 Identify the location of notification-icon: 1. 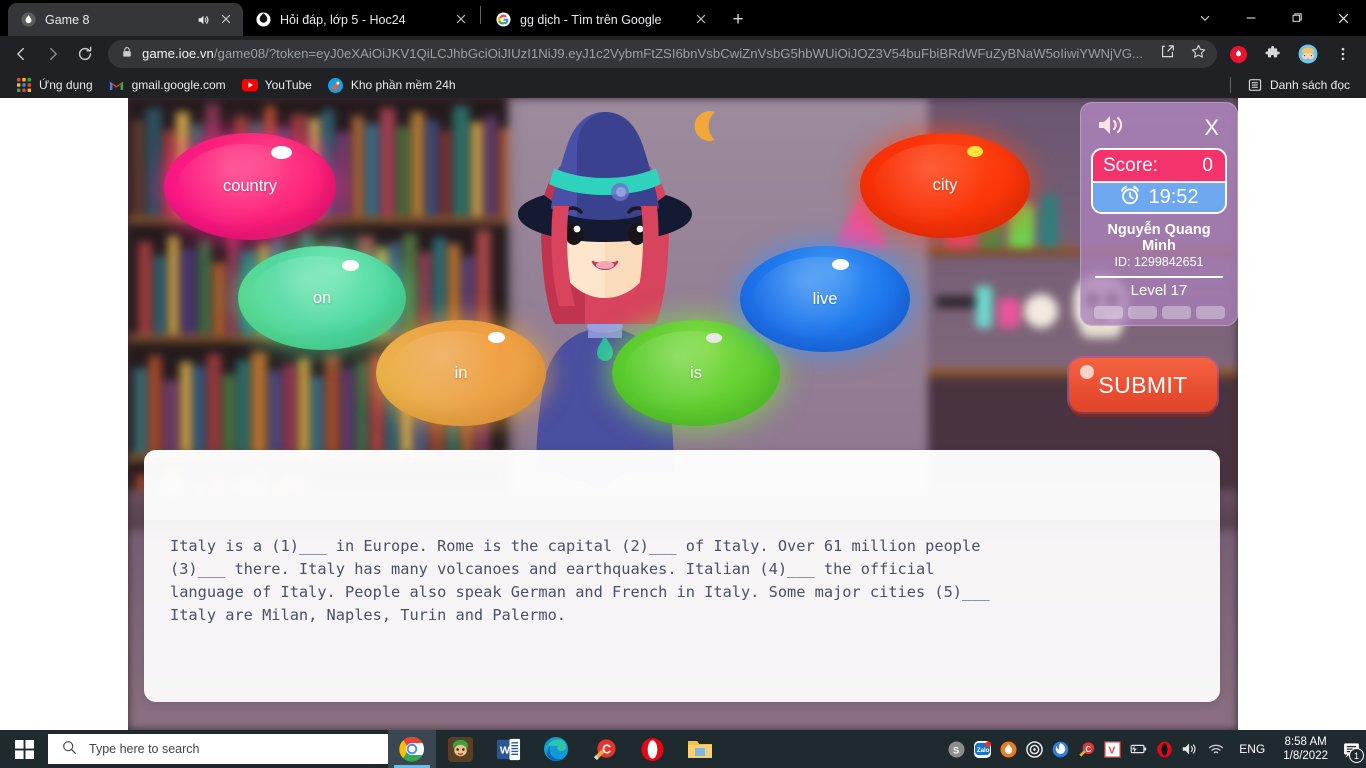
(1351, 749).